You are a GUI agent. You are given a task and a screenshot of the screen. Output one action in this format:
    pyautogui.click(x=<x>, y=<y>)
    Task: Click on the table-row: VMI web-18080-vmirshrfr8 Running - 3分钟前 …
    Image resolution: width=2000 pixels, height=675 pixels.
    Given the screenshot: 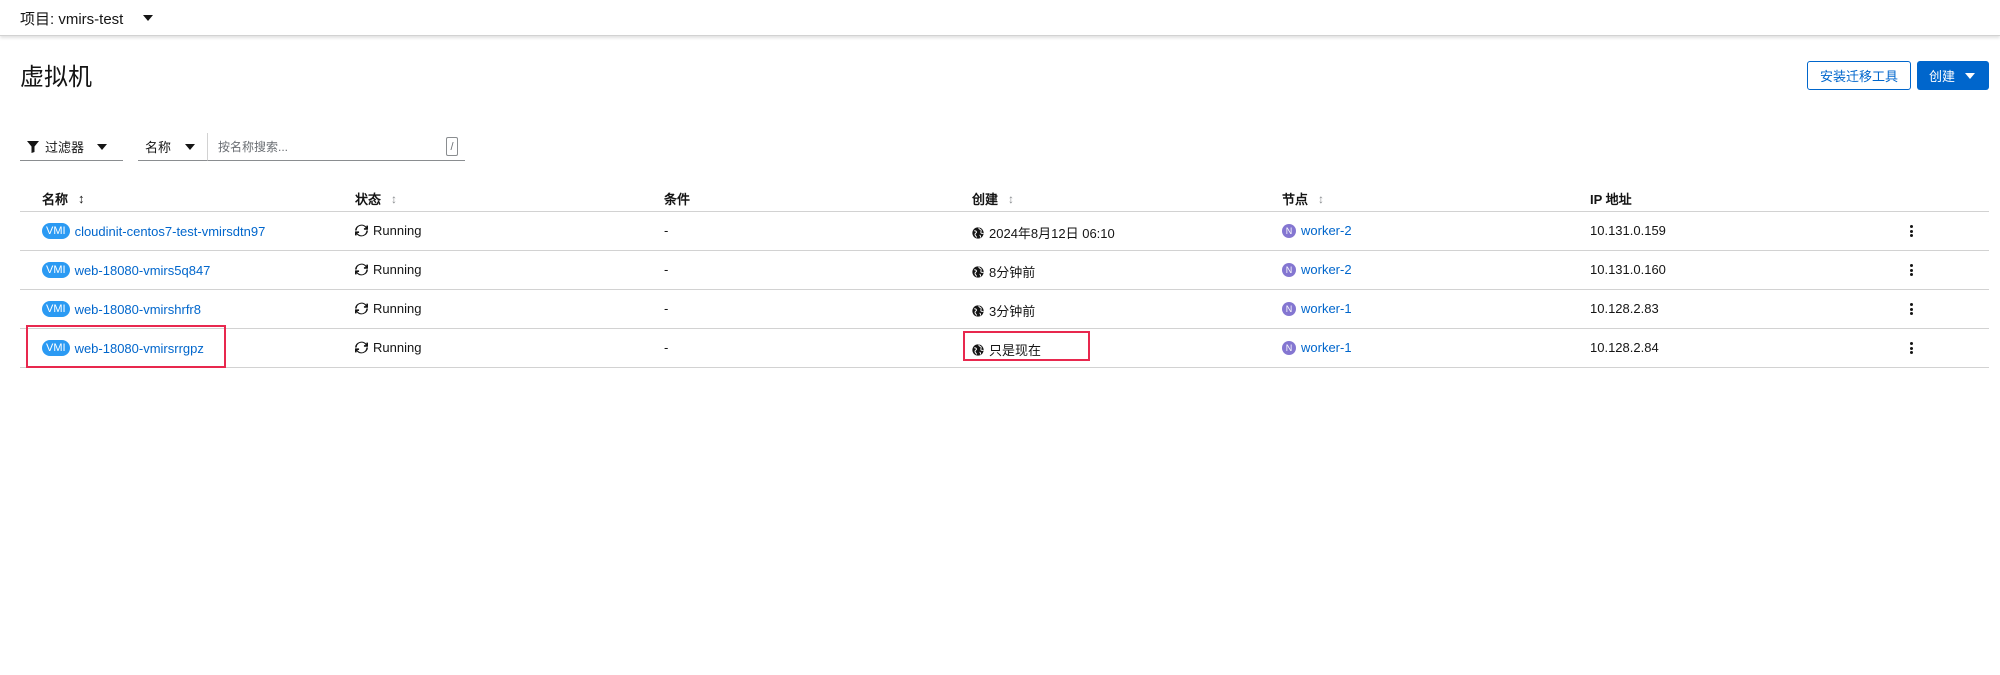 What is the action you would take?
    pyautogui.click(x=1004, y=309)
    